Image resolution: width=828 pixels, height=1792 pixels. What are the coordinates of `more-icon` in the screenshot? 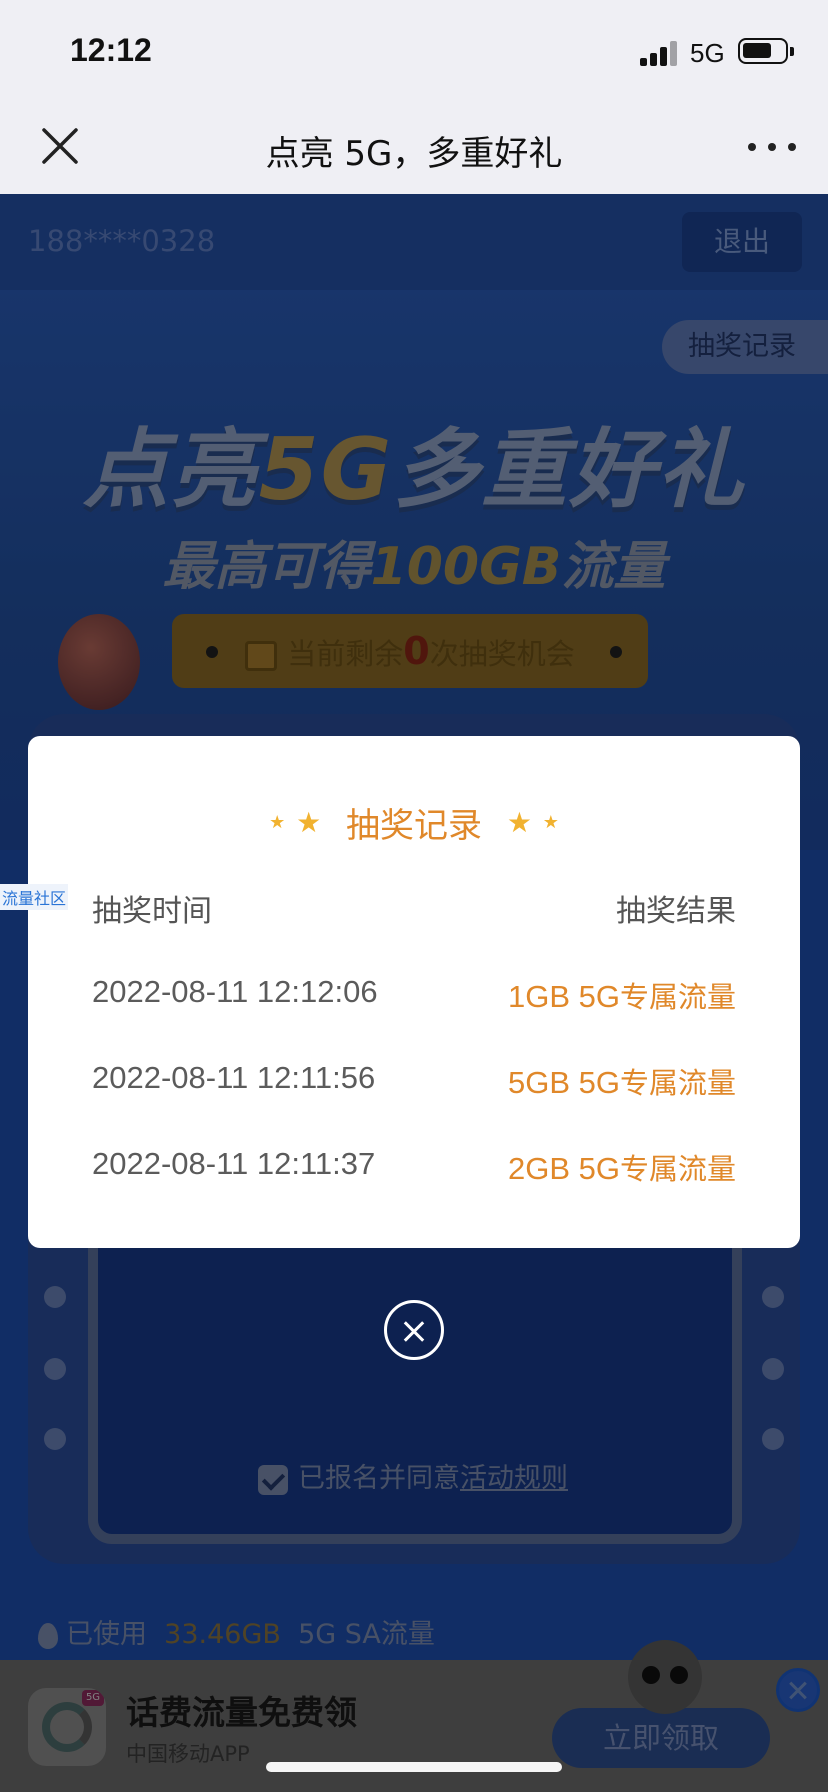 It's located at (772, 146).